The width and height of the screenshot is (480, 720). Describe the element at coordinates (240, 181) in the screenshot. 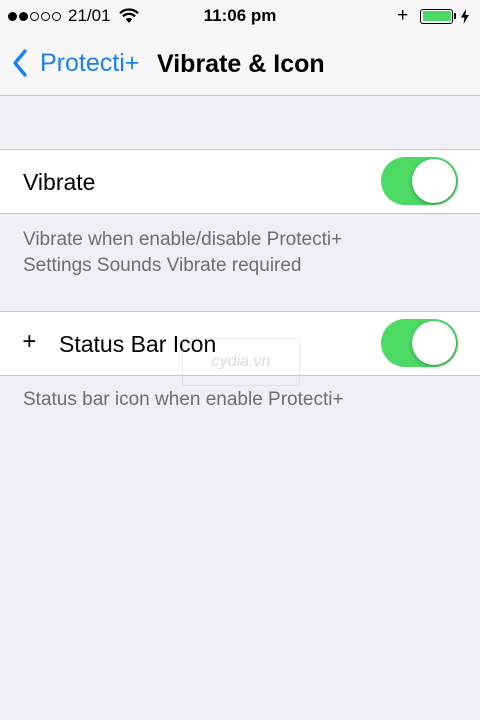

I see `setting-row-vibrate: Vibrate` at that location.